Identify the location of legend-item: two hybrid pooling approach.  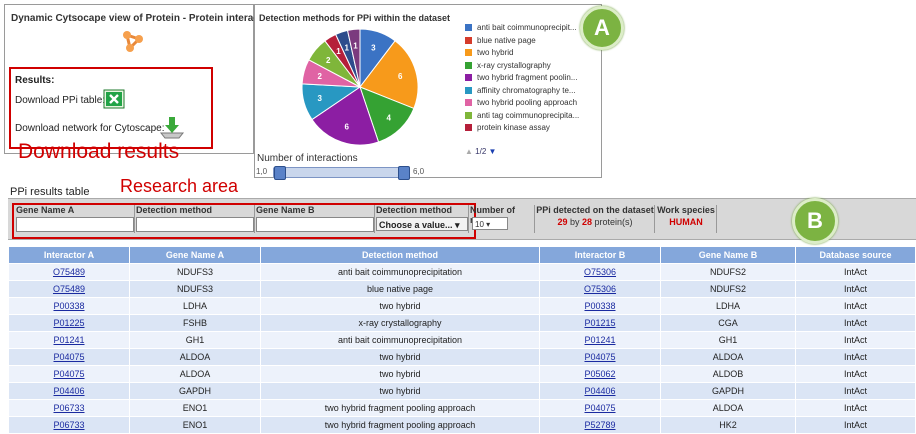
(521, 102).